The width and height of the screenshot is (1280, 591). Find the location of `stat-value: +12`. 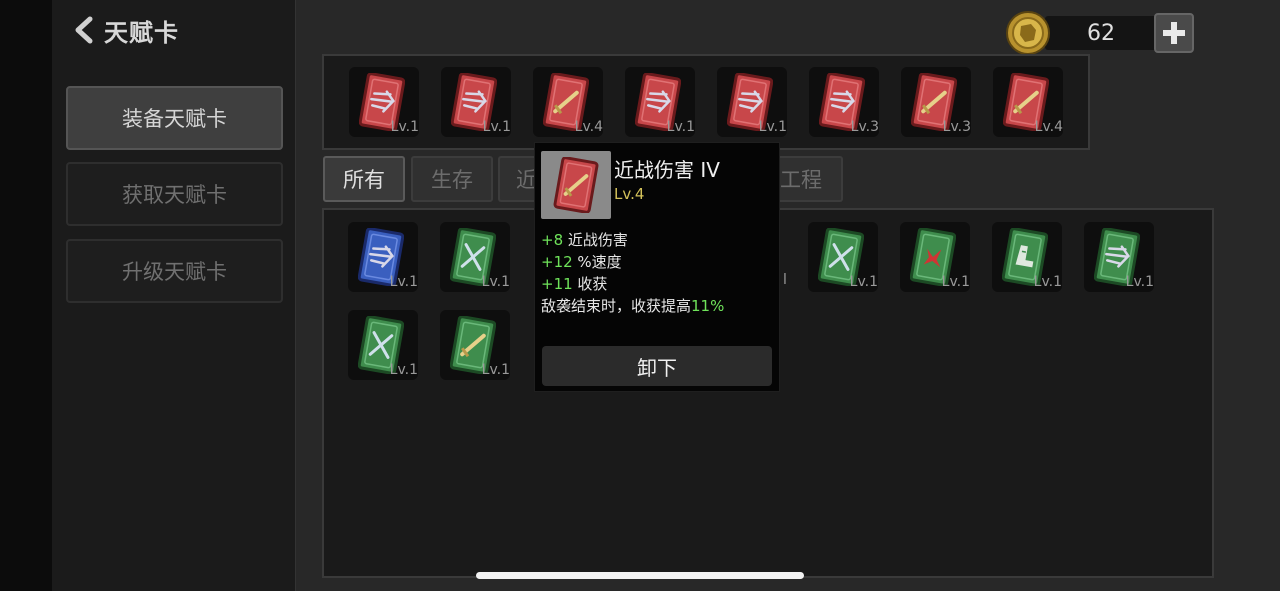

stat-value: +12 is located at coordinates (557, 262).